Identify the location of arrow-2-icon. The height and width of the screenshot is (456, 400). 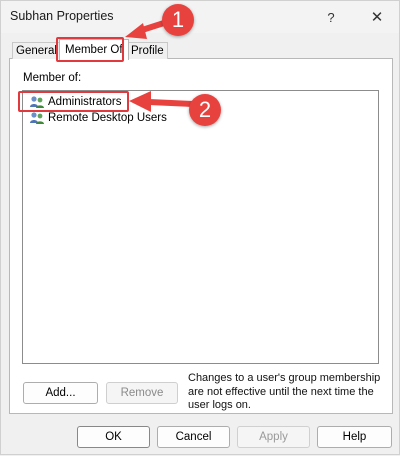
(162, 101).